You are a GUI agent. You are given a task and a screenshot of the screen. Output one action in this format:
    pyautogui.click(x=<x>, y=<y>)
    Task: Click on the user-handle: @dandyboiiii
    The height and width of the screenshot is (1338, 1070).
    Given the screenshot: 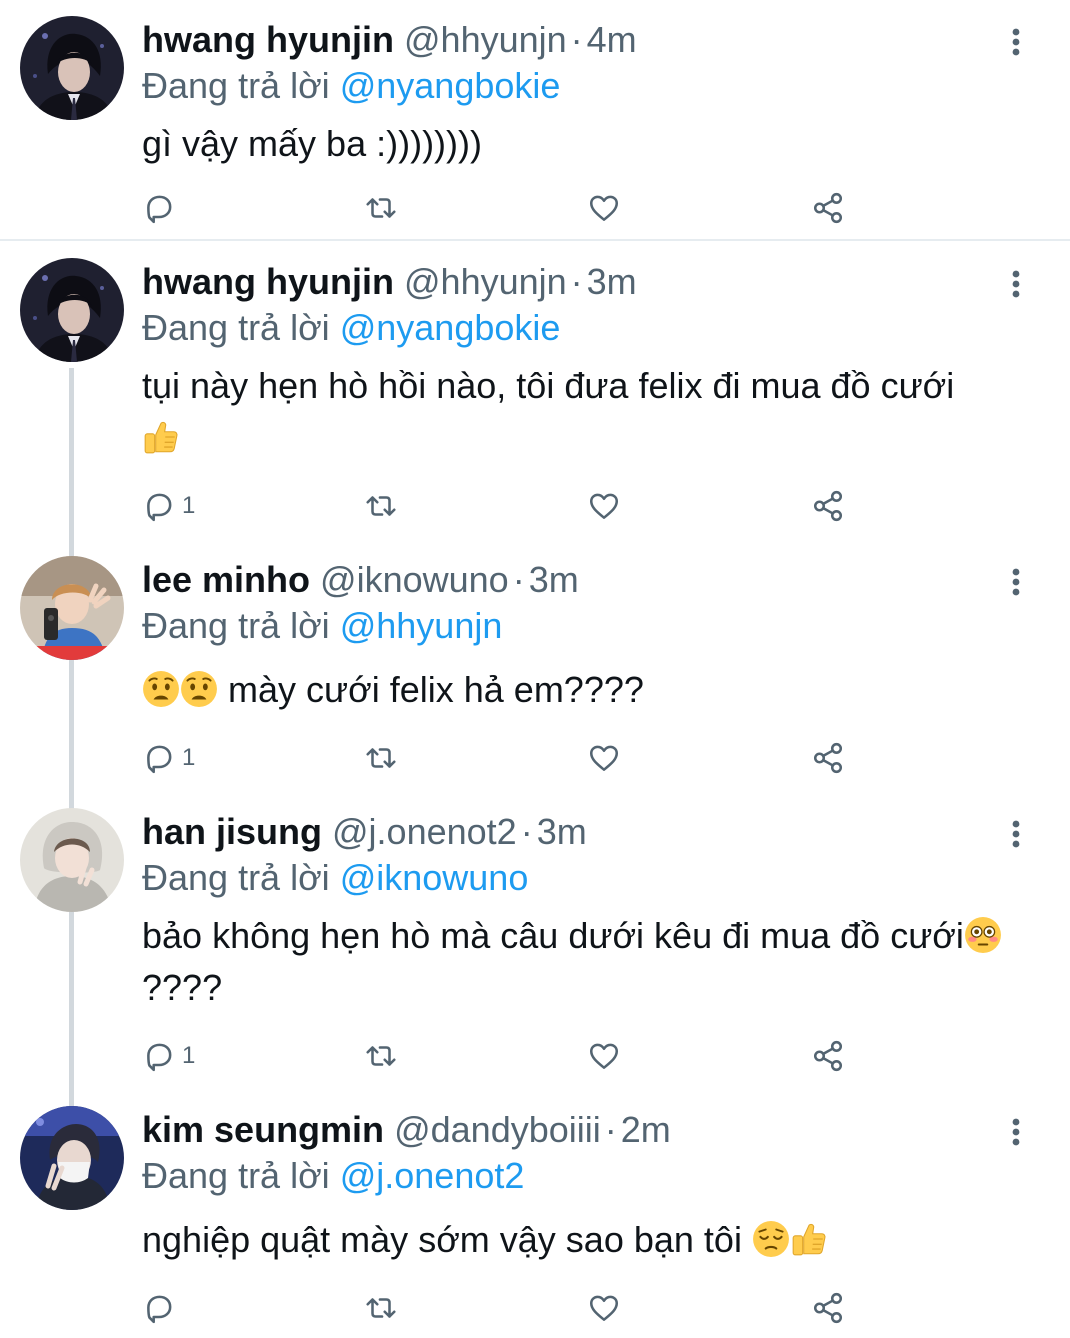 What is the action you would take?
    pyautogui.click(x=497, y=1129)
    